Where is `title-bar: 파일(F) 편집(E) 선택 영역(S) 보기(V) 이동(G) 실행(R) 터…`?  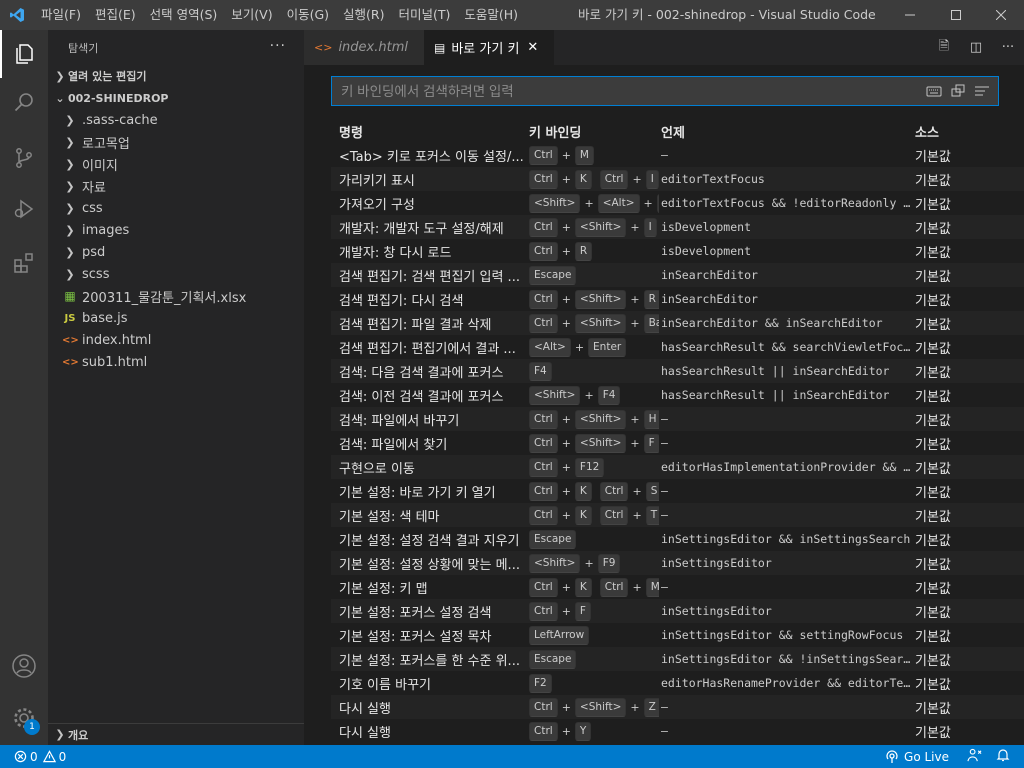
title-bar: 파일(F) 편집(E) 선택 영역(S) 보기(V) 이동(G) 실행(R) 터… is located at coordinates (512, 15).